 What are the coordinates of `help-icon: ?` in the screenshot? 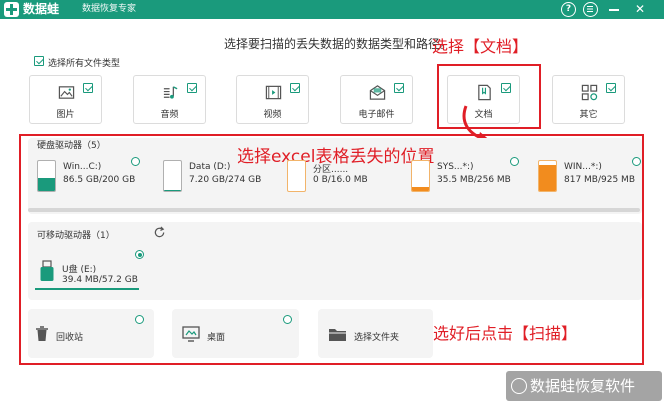 It's located at (568, 9).